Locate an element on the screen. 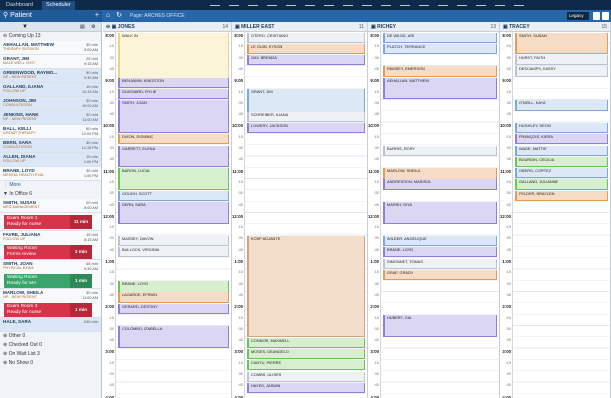 Image resolution: width=611 pixels, height=398 pixels. appointment-block: AEHALLAN, MATTHEW is located at coordinates (440, 88).